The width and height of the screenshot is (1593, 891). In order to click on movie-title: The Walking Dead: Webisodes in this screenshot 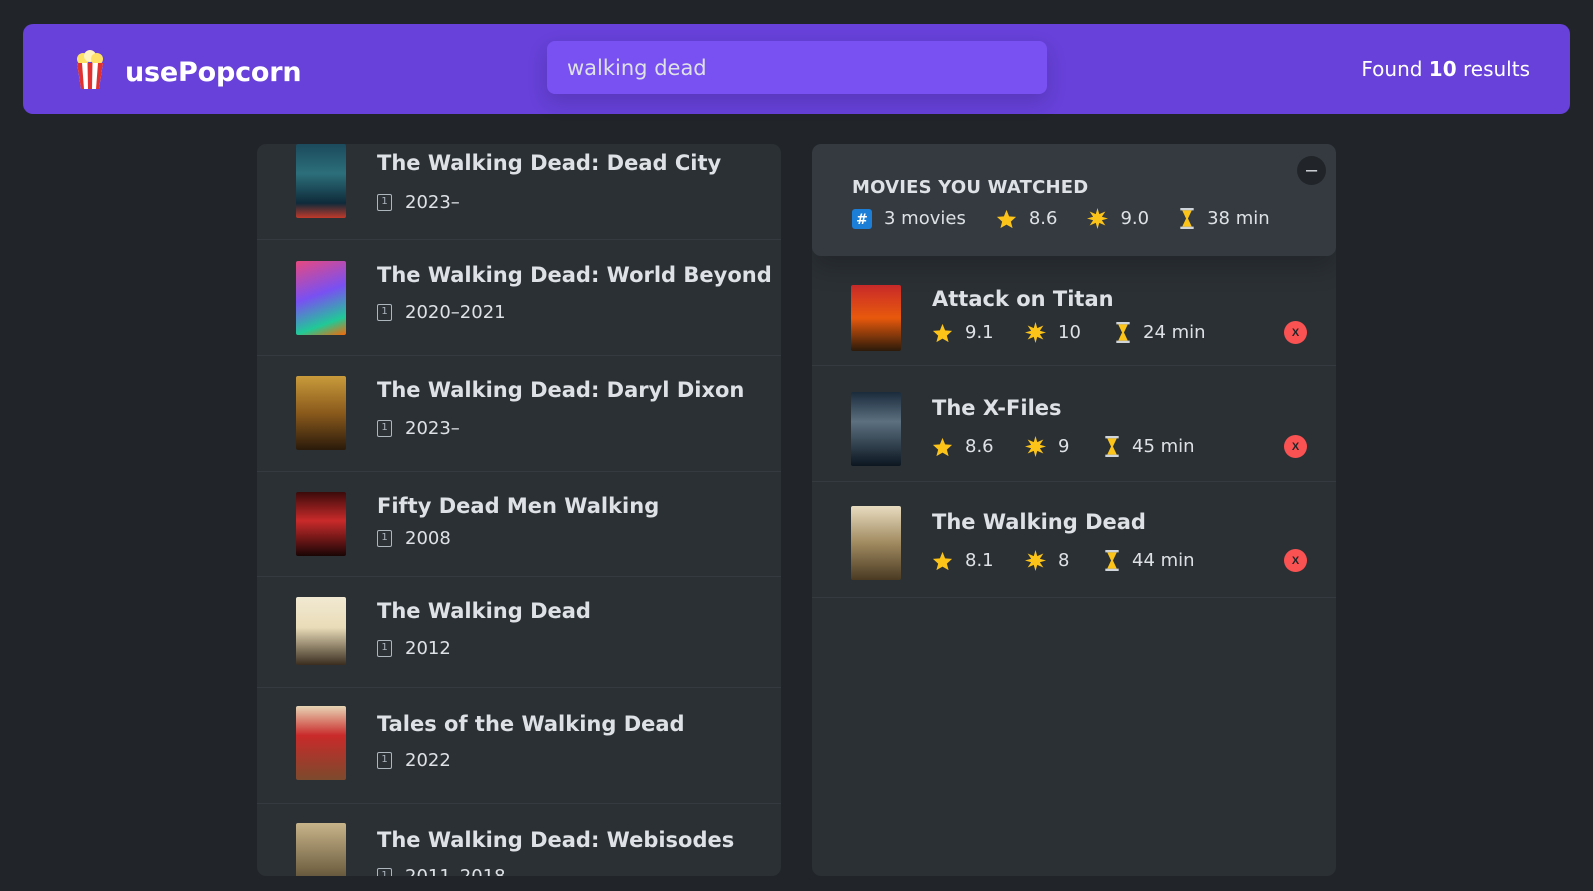, I will do `click(556, 840)`.